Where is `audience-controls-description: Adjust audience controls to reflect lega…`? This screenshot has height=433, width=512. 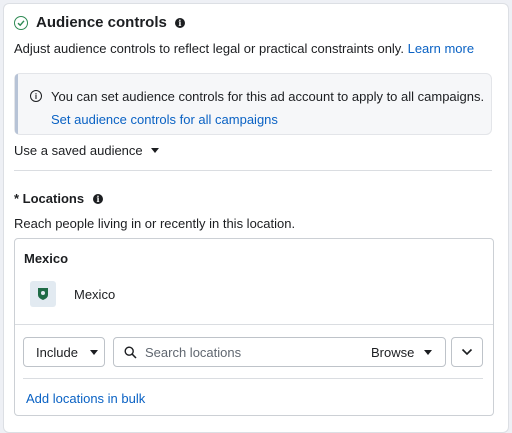 audience-controls-description: Adjust audience controls to reflect lega… is located at coordinates (244, 48).